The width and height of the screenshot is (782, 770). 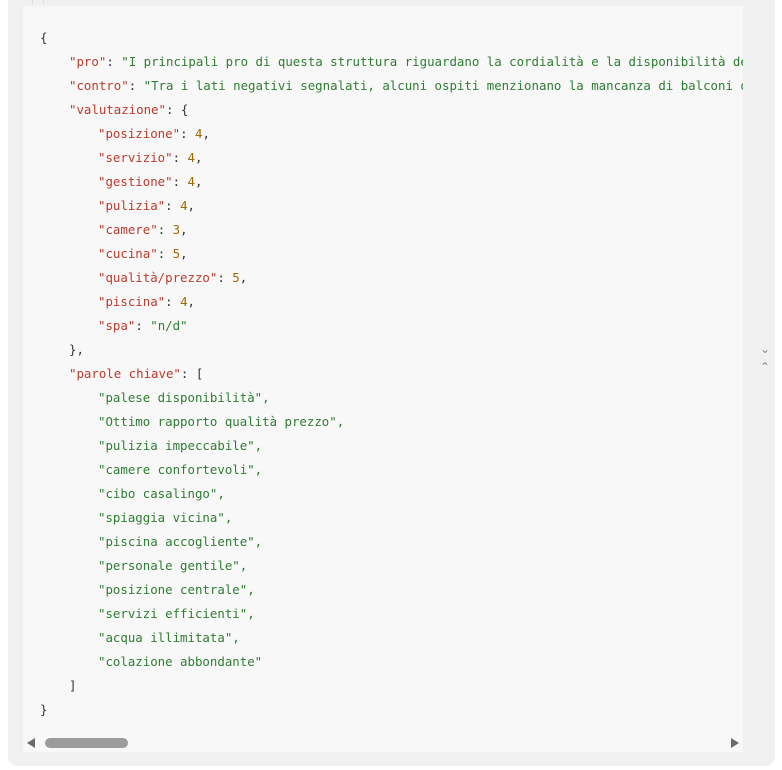 I want to click on json-valutazione-row: "pulizia": 4,, so click(x=146, y=205).